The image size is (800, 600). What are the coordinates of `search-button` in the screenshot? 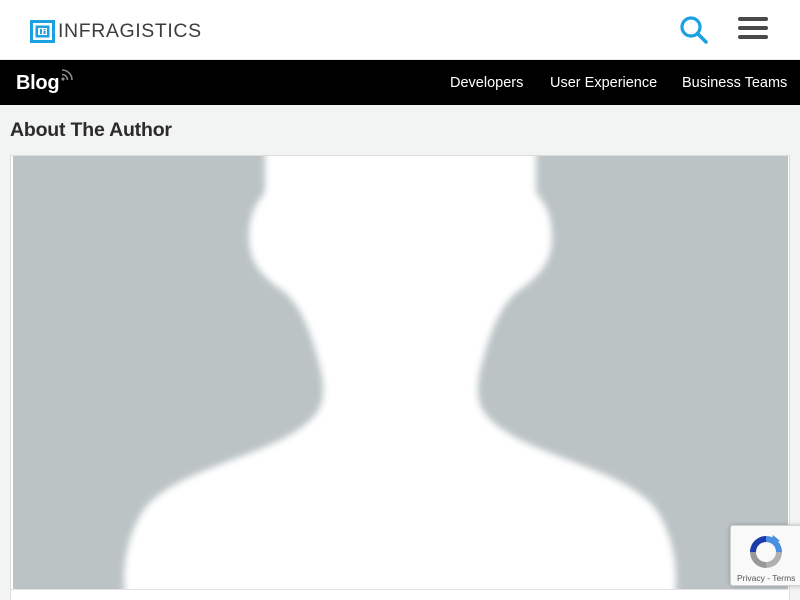 It's located at (694, 30).